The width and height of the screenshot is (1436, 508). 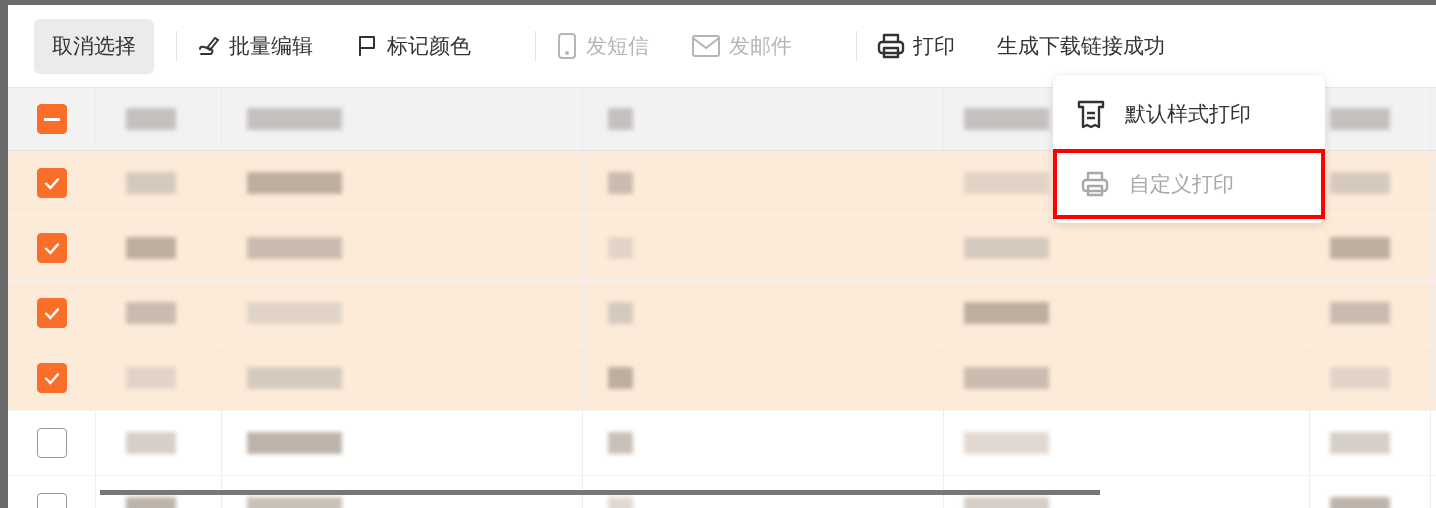 I want to click on toolbar-button: 打印, so click(x=916, y=46).